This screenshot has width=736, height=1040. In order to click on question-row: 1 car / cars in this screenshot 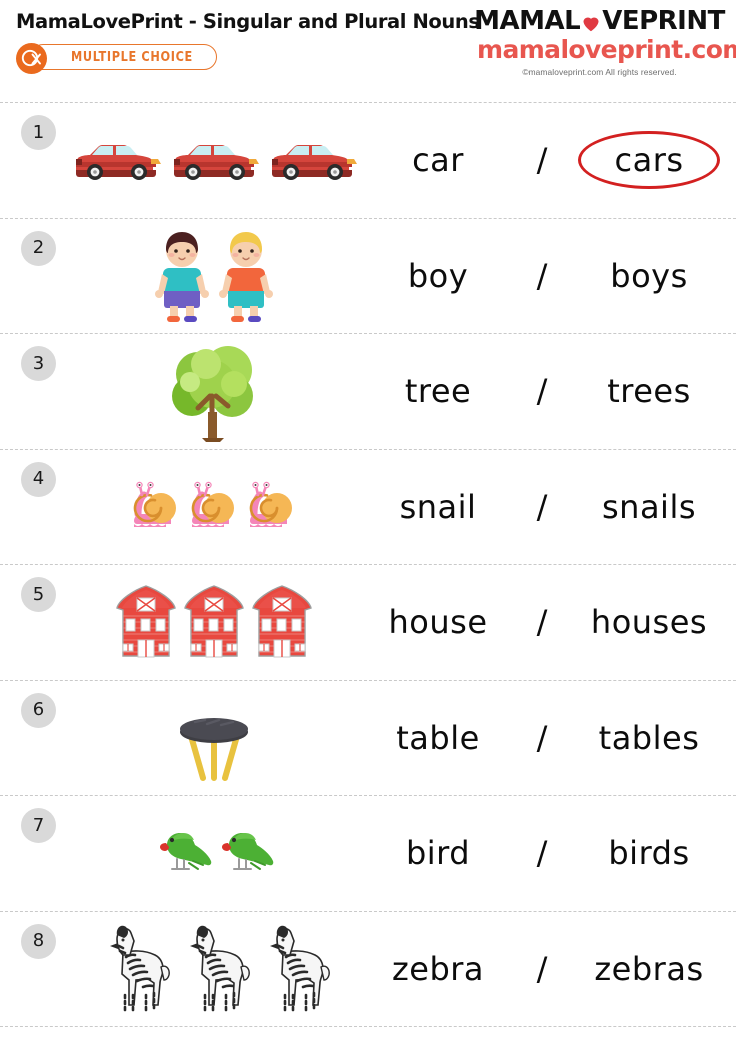, I will do `click(368, 160)`.